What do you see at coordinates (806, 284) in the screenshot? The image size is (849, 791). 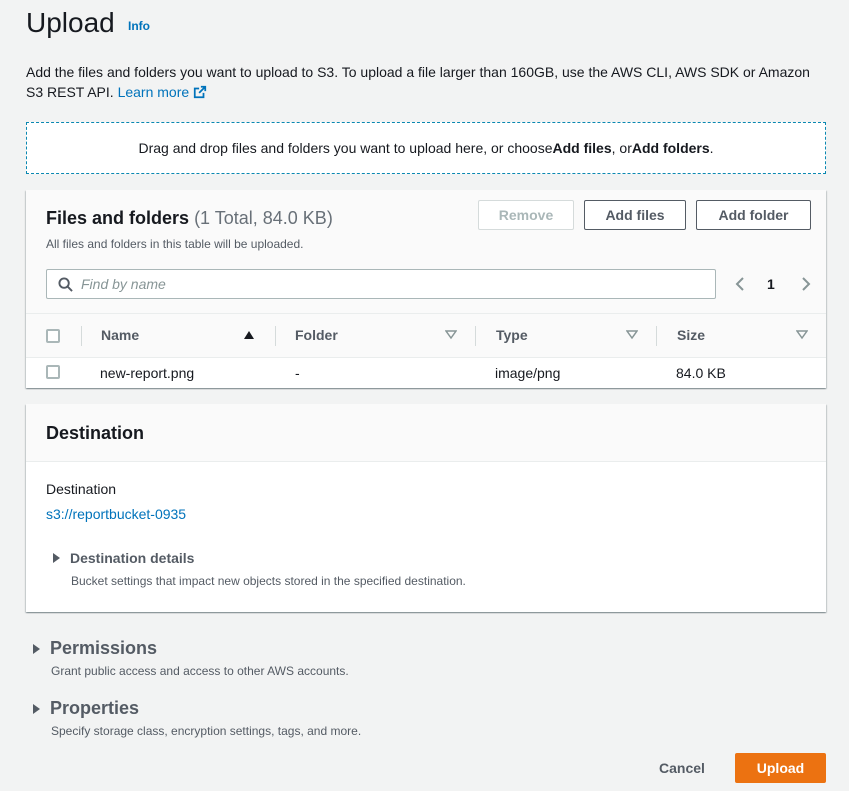 I see `chevron-right-icon` at bounding box center [806, 284].